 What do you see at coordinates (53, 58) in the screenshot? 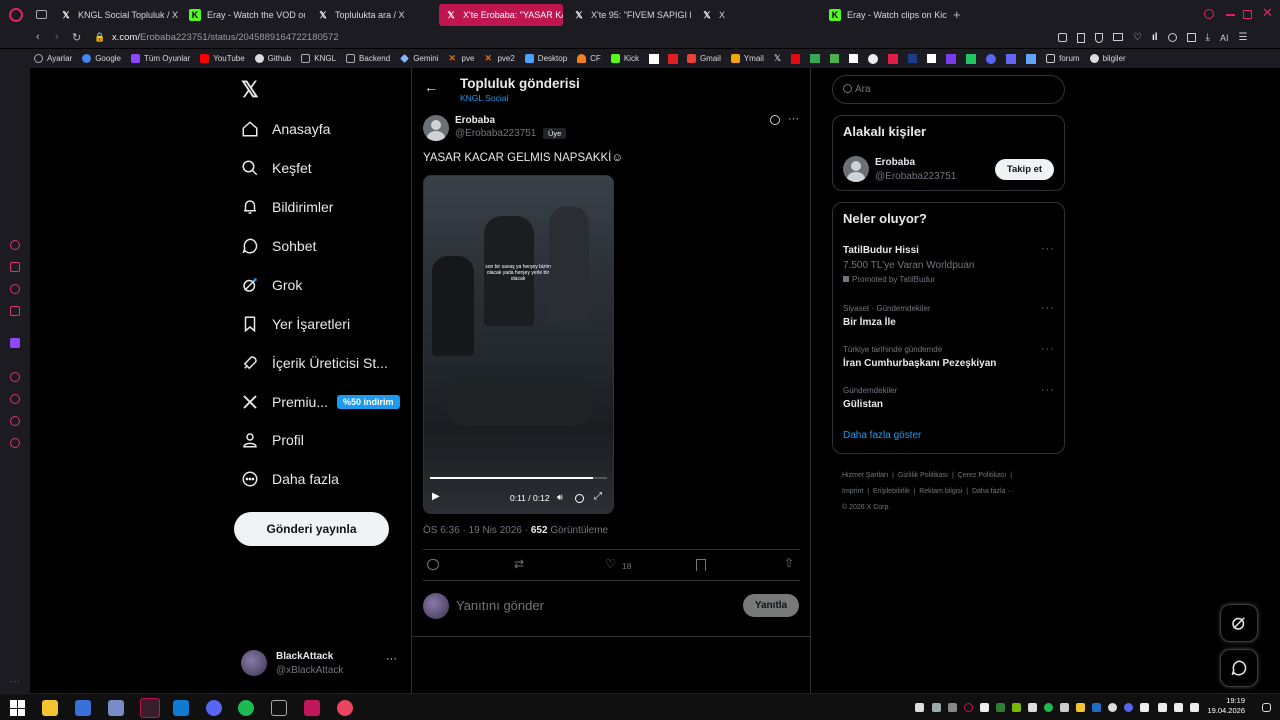
I see `bookmark-item: Ayarlar` at bounding box center [53, 58].